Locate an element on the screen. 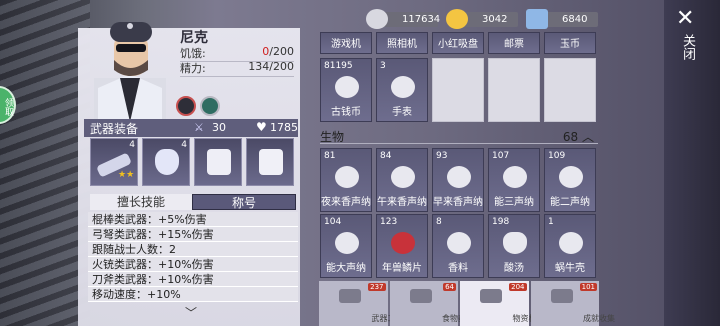 This screenshot has height=326, width=720. item-cell: 84 午来香声纳 is located at coordinates (402, 180).